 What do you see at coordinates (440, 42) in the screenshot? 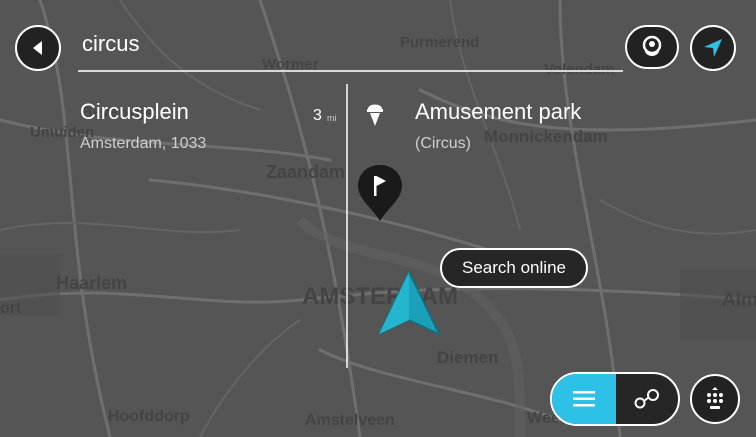
I see `map-label-purmerend: Purmerend` at bounding box center [440, 42].